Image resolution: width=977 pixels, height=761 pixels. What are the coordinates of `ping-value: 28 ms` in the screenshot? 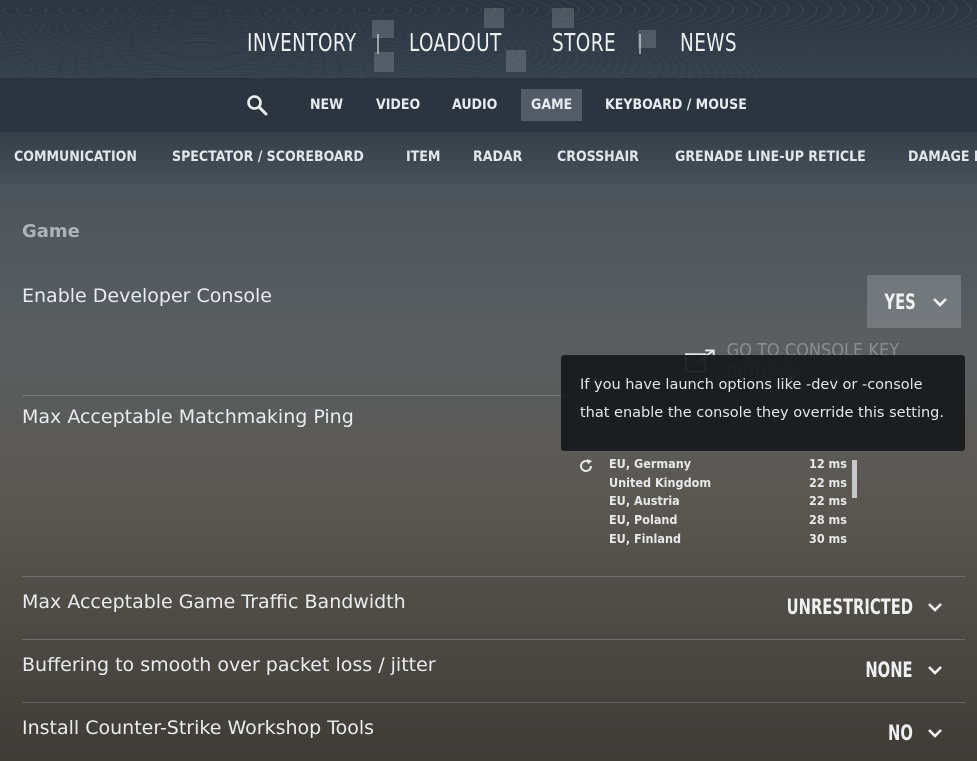 It's located at (828, 520).